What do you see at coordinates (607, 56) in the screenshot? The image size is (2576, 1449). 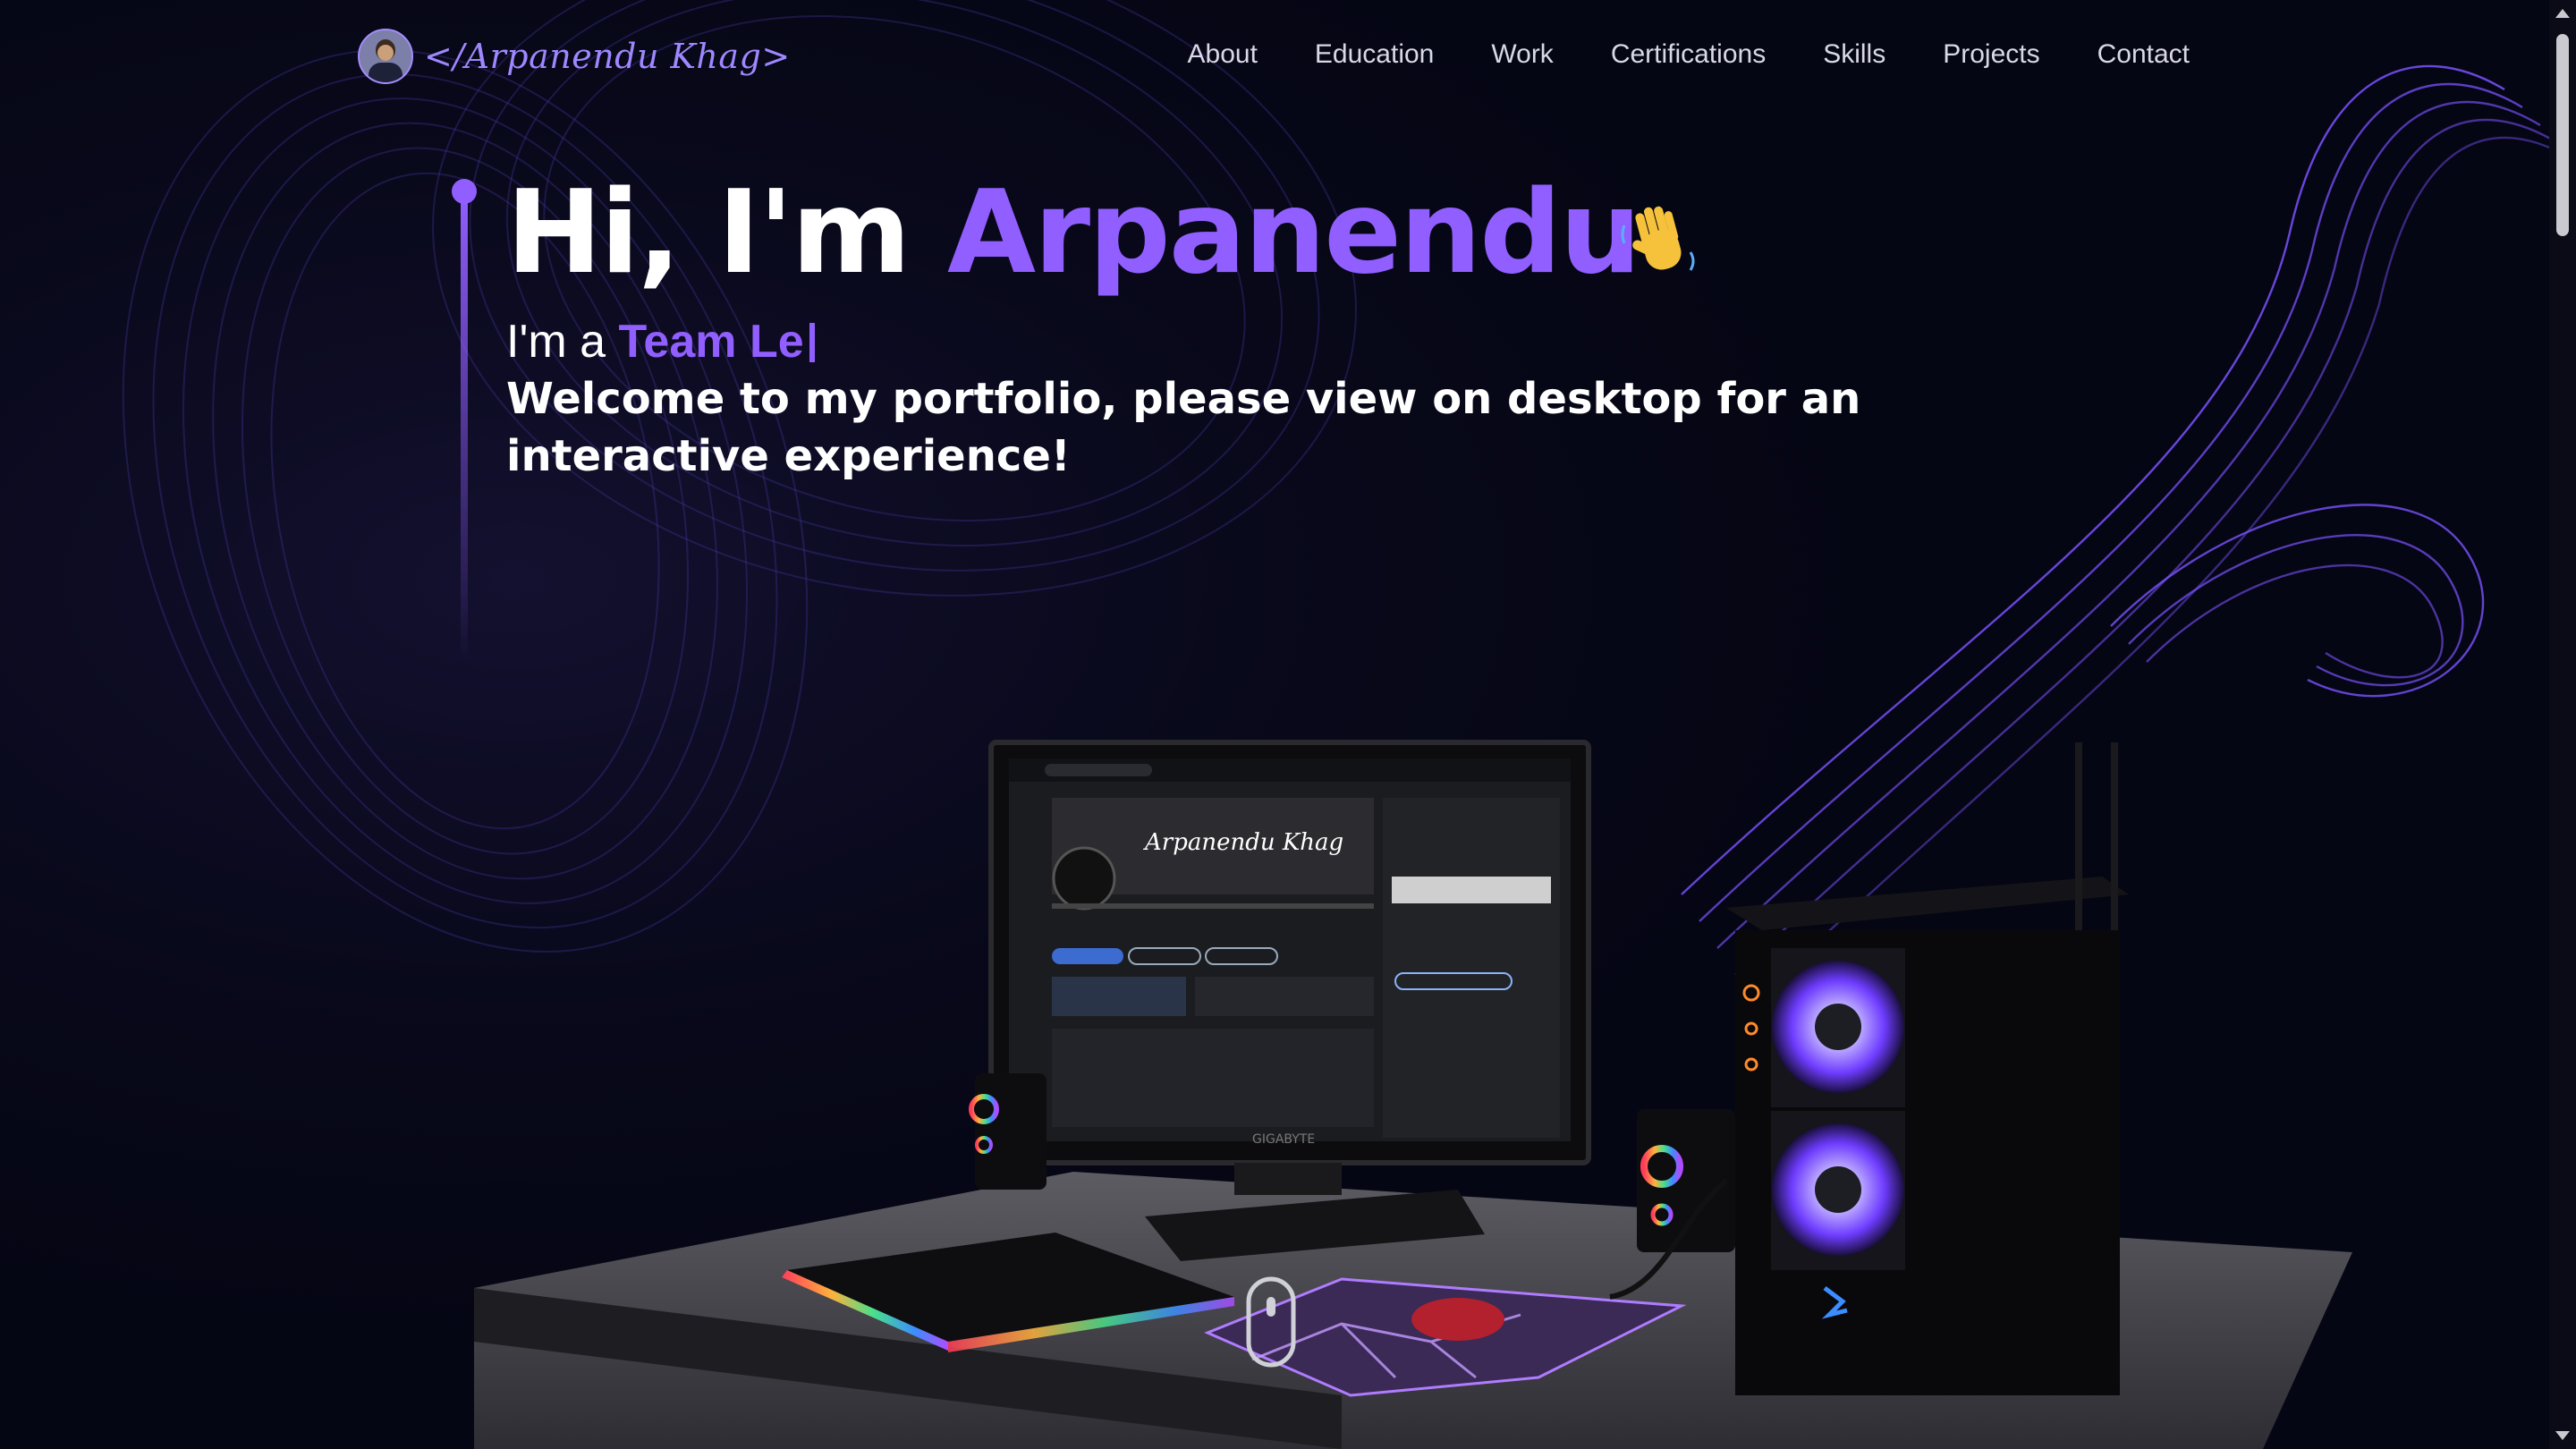 I see `logo-text: </Arpanendu Khag>` at bounding box center [607, 56].